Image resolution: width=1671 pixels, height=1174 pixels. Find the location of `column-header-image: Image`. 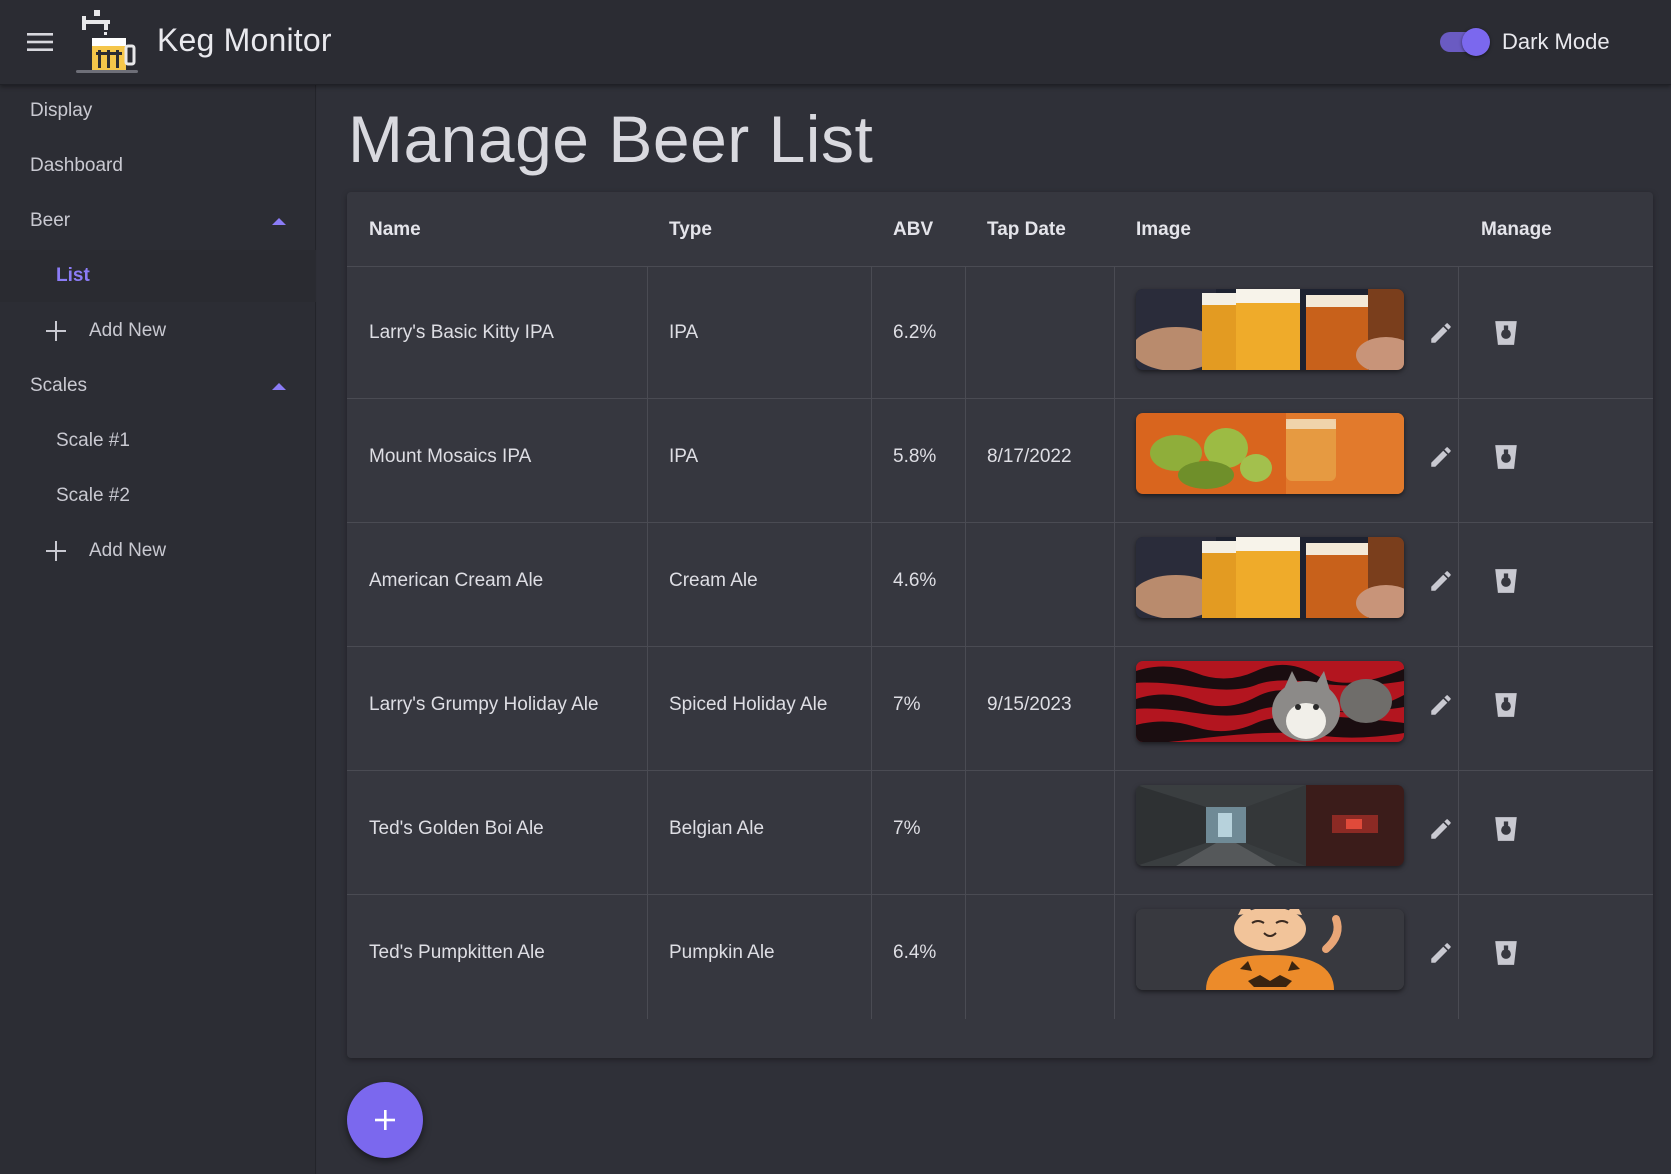

column-header-image: Image is located at coordinates (1163, 229).